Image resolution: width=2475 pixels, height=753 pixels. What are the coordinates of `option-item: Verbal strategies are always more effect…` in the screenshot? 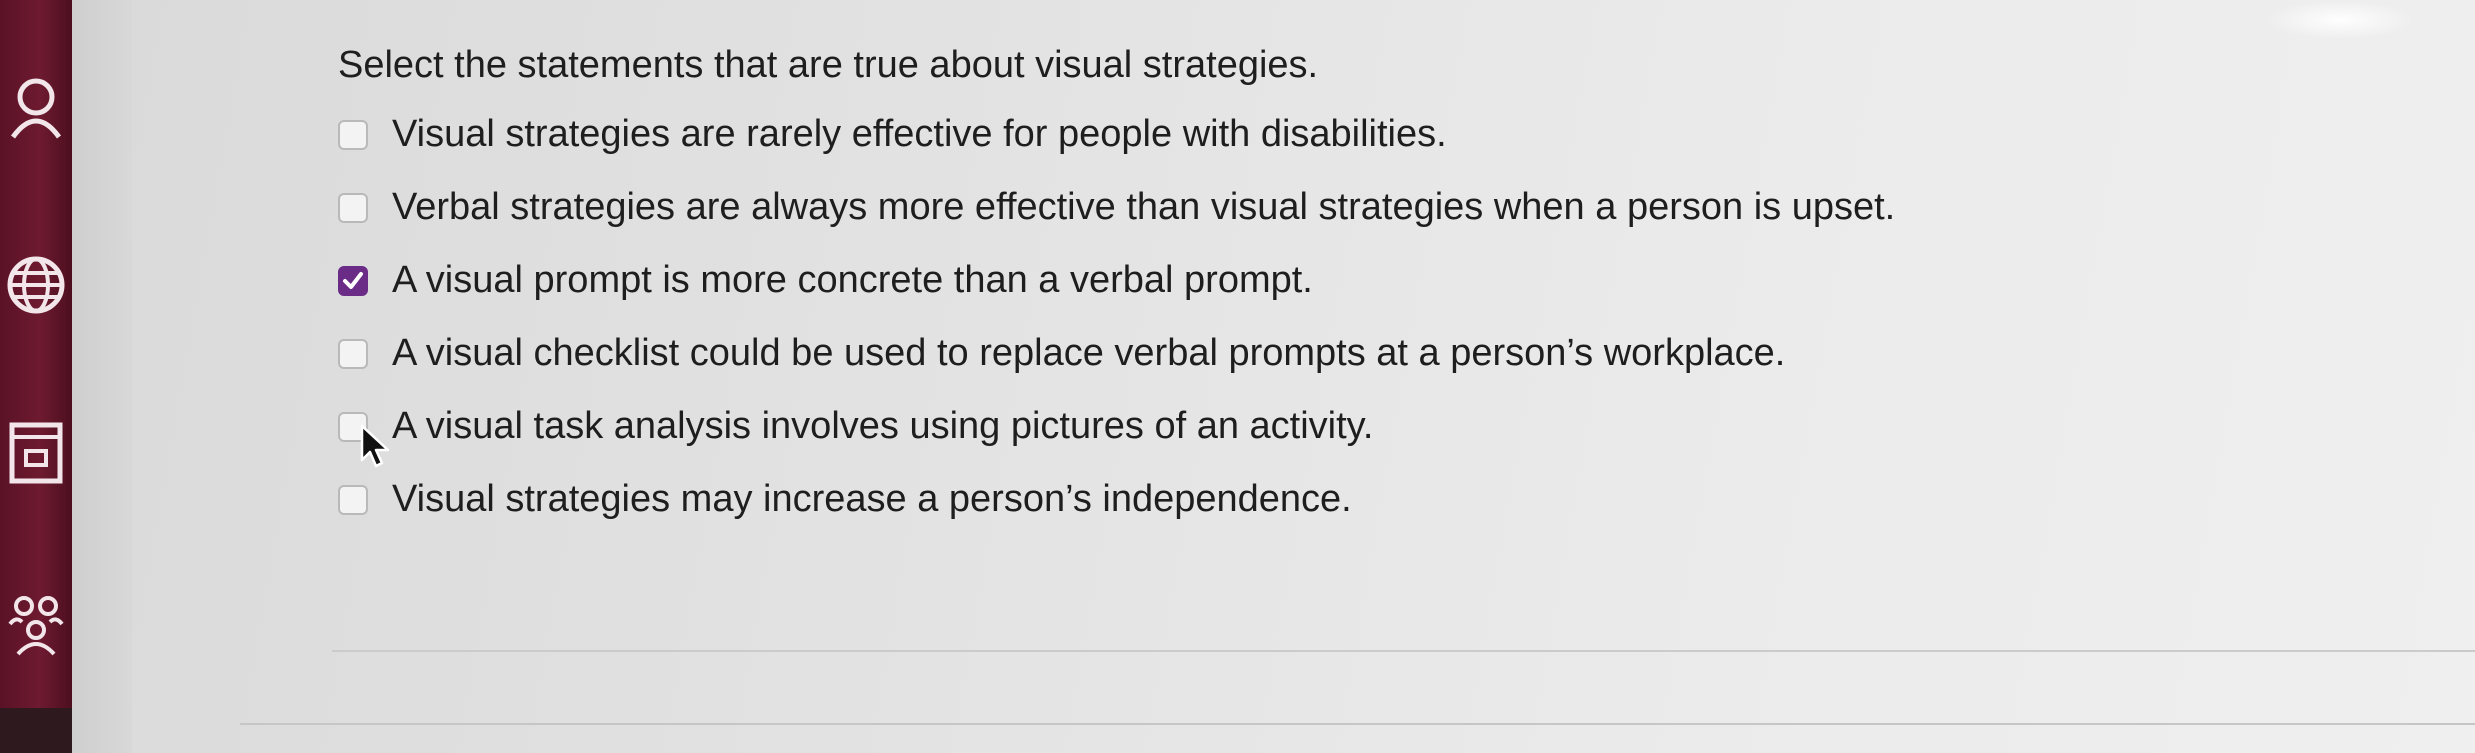 It's located at (1338, 207).